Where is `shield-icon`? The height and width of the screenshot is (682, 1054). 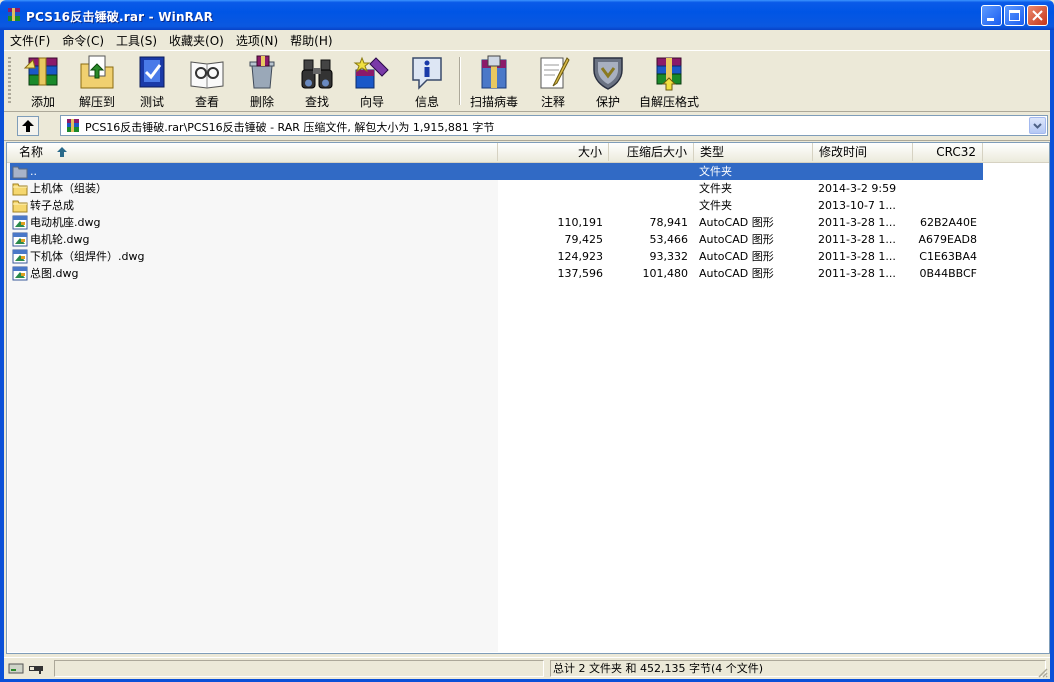 shield-icon is located at coordinates (608, 73).